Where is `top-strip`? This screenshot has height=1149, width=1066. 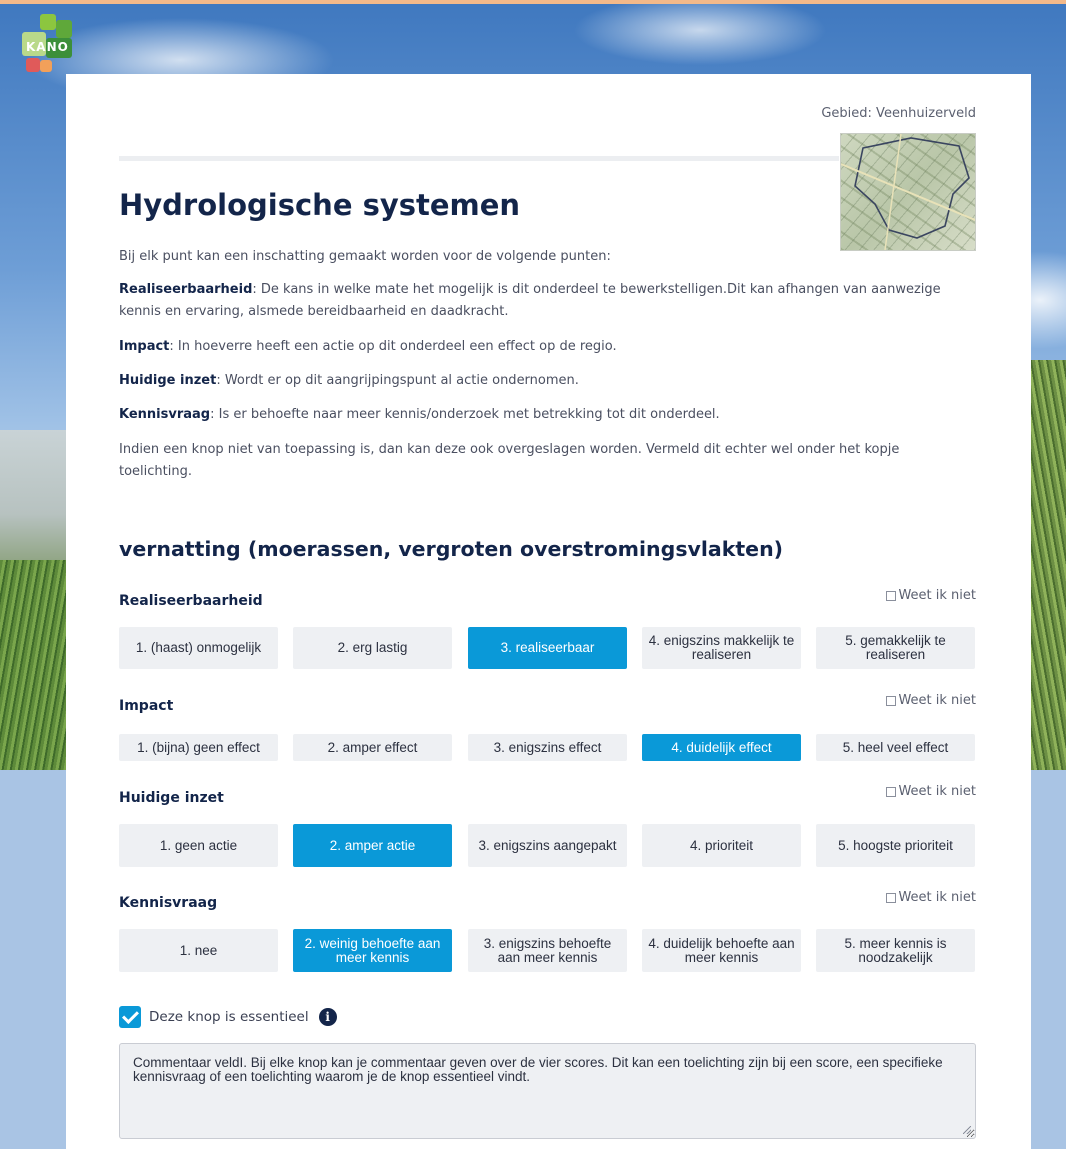 top-strip is located at coordinates (533, 2).